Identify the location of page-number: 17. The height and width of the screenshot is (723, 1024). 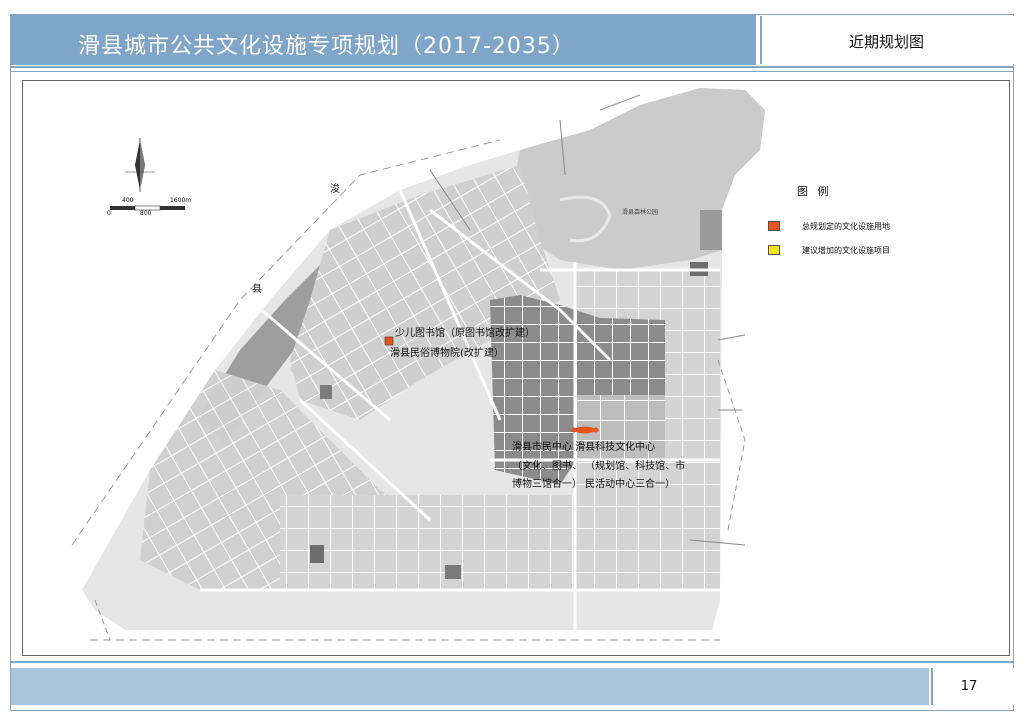
(969, 686).